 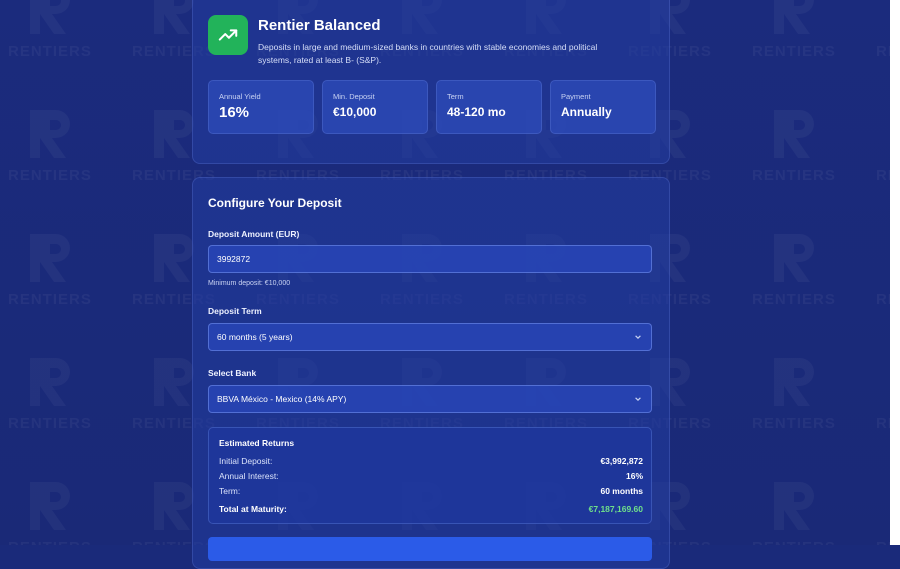 What do you see at coordinates (634, 476) in the screenshot?
I see `returns-row-value: 16%` at bounding box center [634, 476].